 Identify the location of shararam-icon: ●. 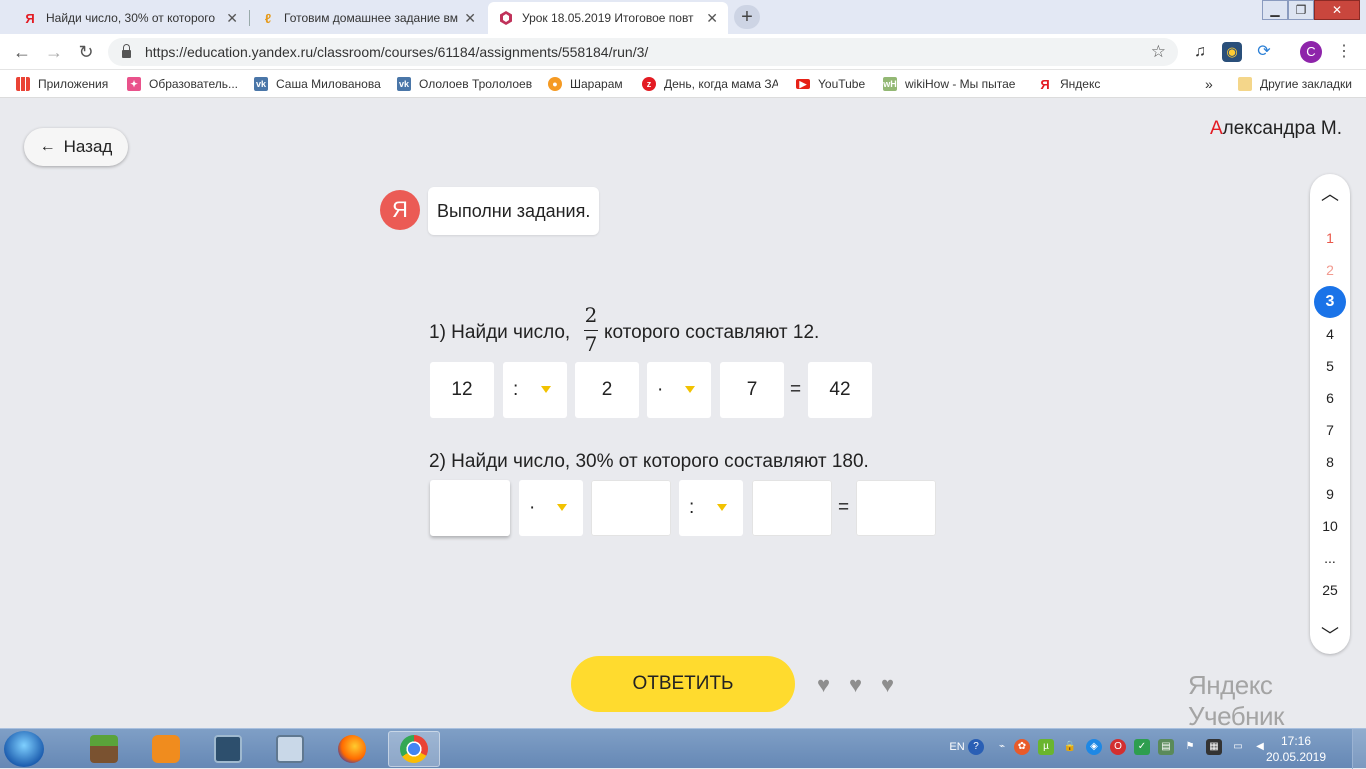
(555, 84).